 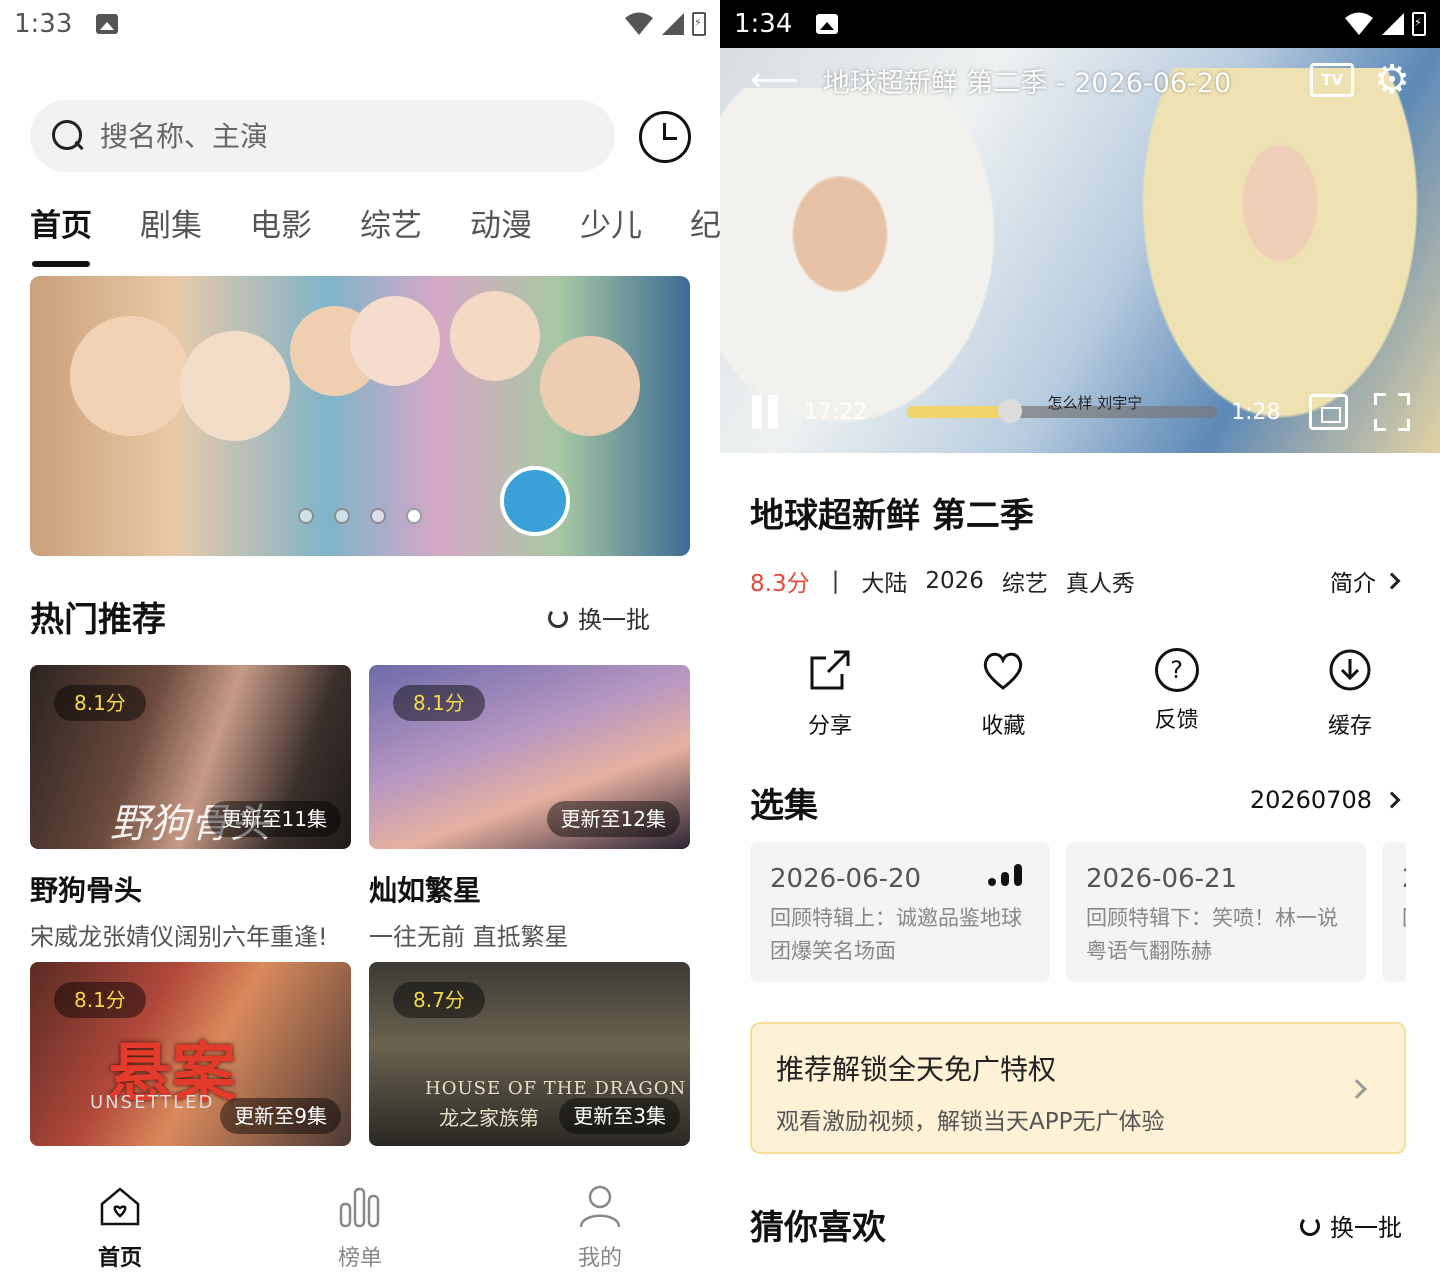 What do you see at coordinates (1404, 918) in the screenshot?
I see `episode-title: 回` at bounding box center [1404, 918].